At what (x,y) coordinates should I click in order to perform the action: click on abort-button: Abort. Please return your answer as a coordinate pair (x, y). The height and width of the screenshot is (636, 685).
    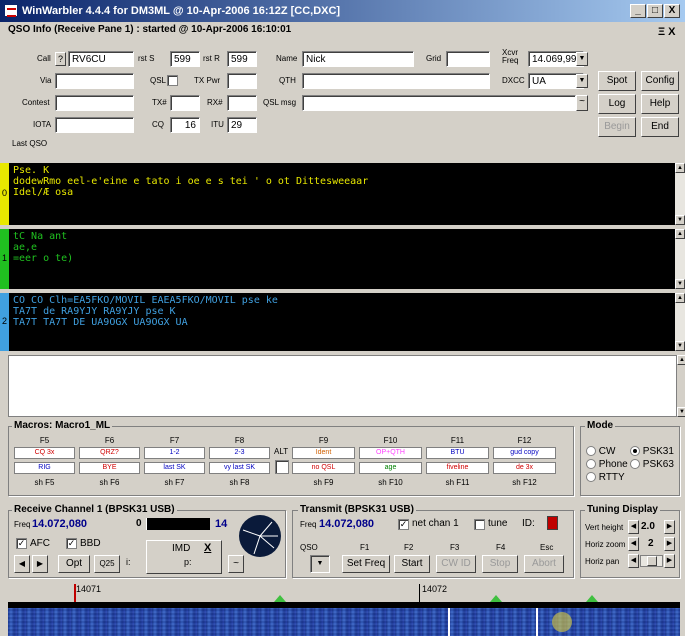
    Looking at the image, I should click on (544, 564).